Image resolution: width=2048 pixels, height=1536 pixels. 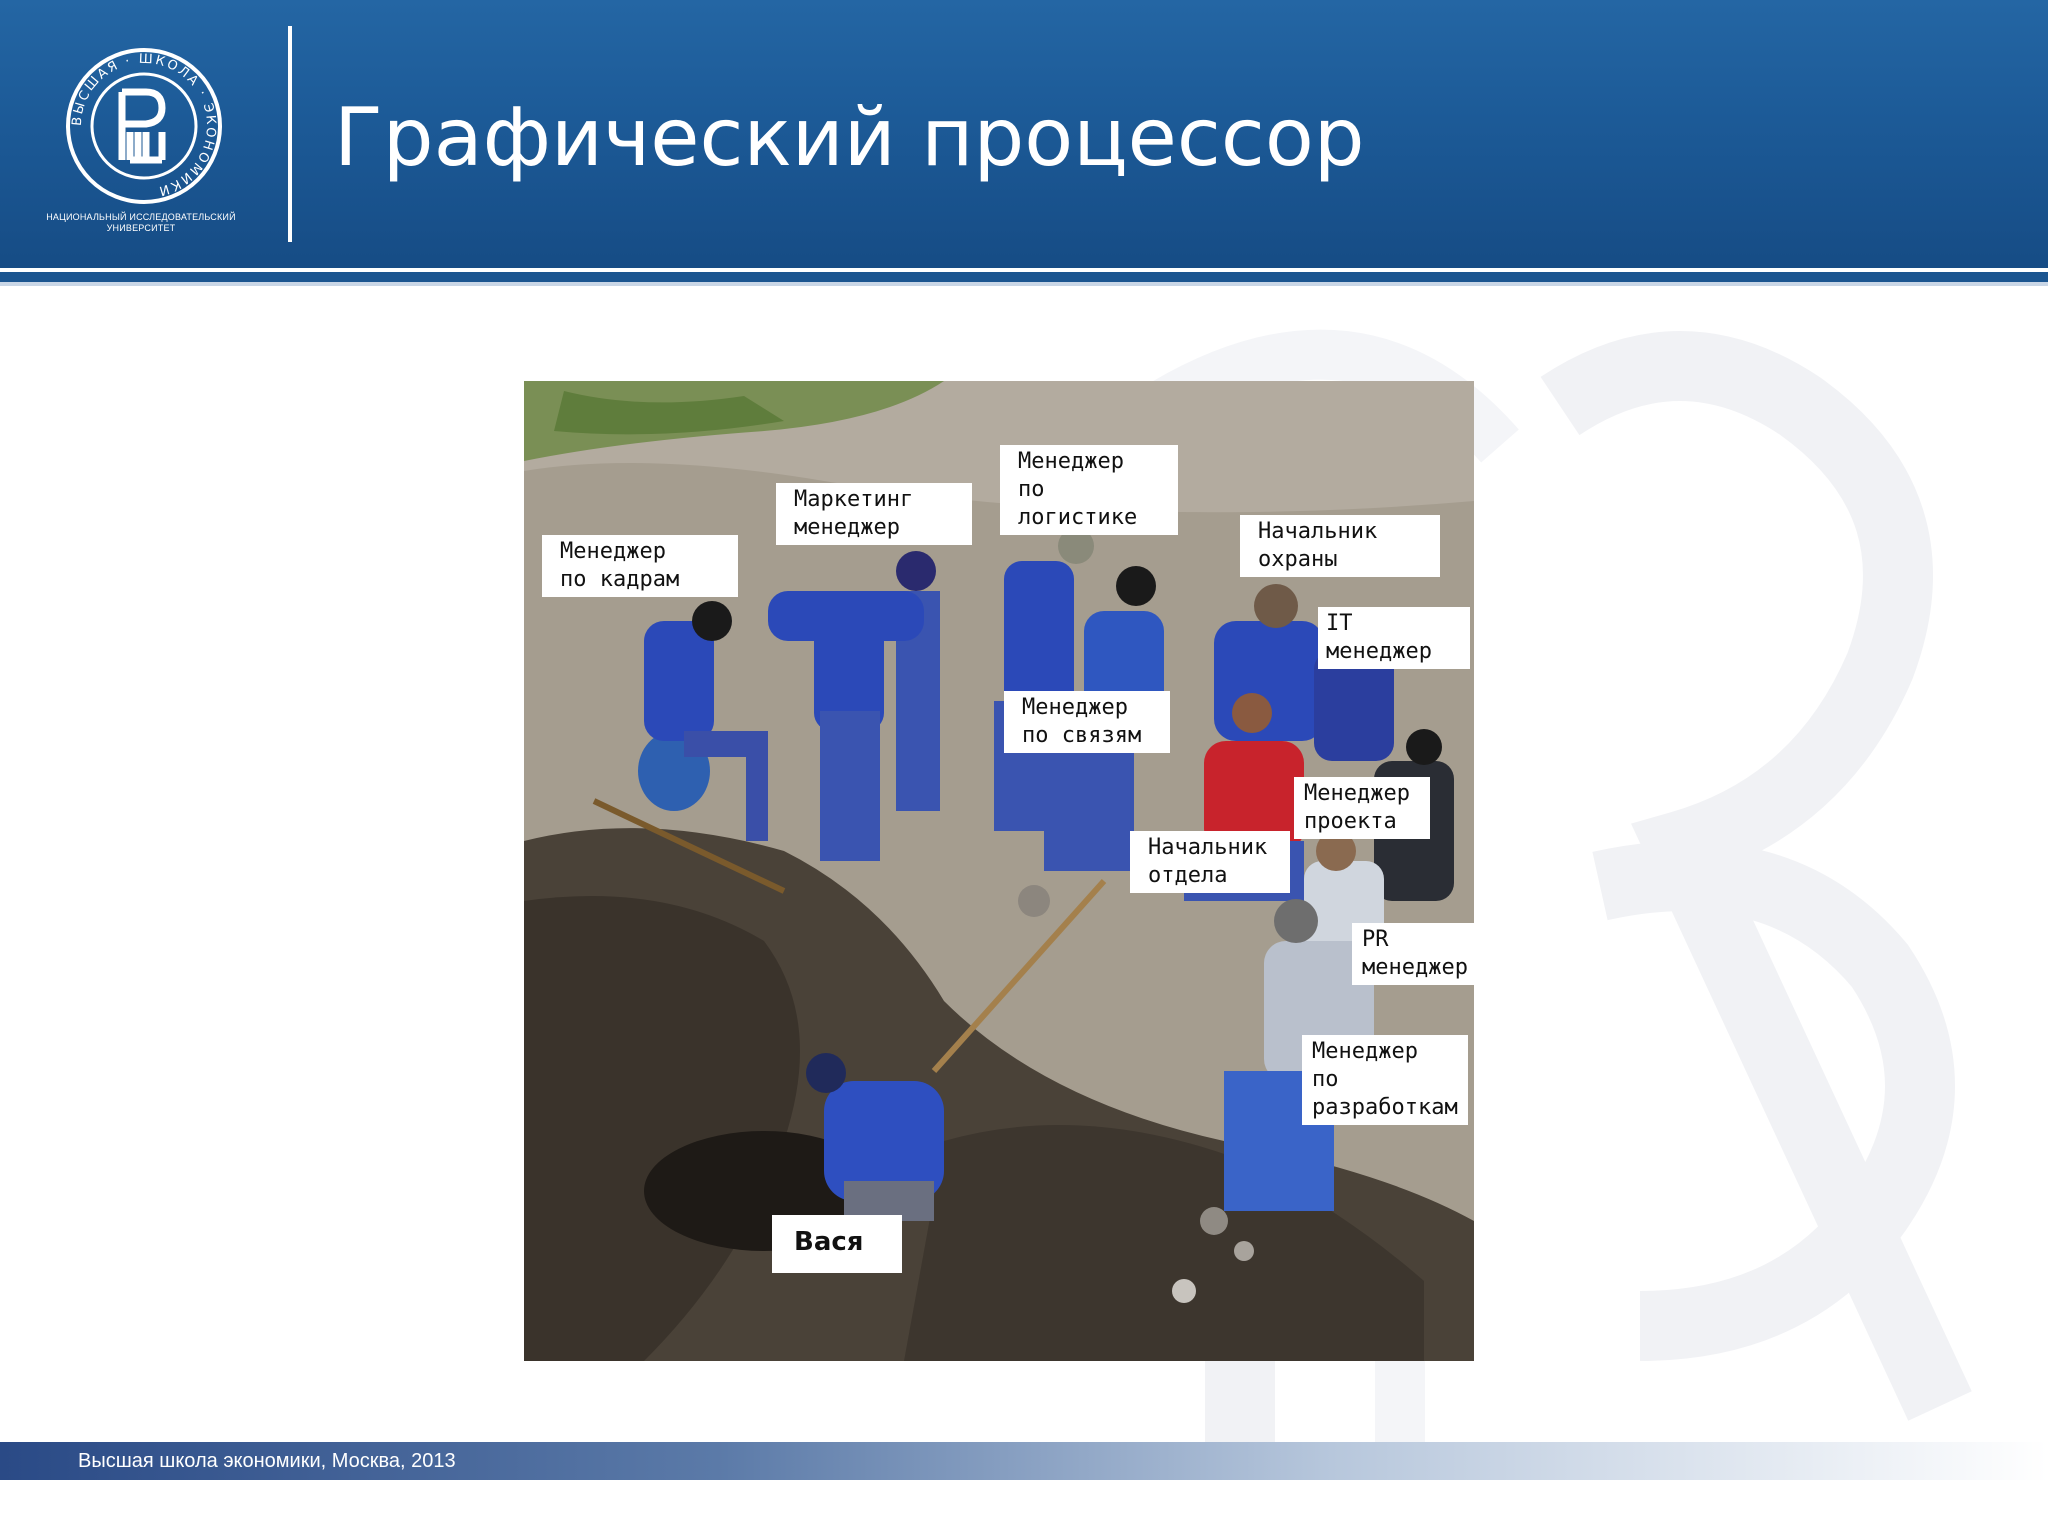 What do you see at coordinates (144, 126) in the screenshot?
I see `university-logo: ВЫСШАЯ · ШКОЛА · ЭКОНОМИКИ` at bounding box center [144, 126].